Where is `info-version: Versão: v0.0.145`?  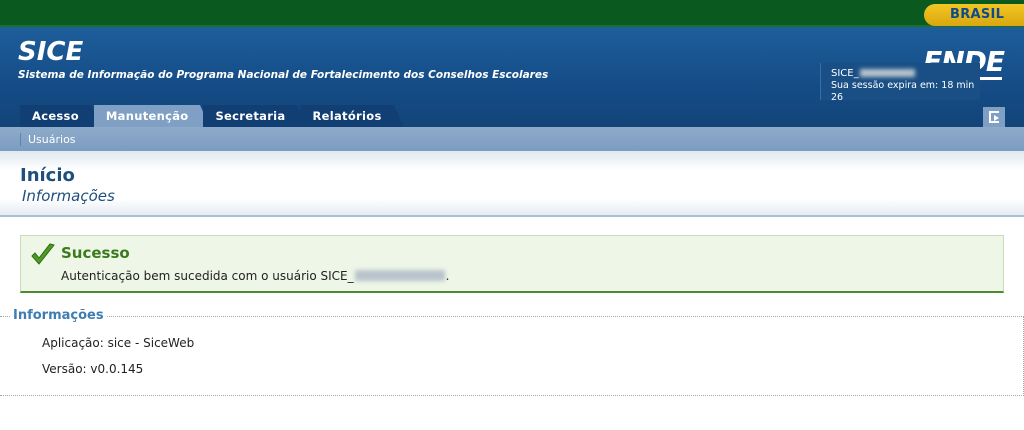
info-version: Versão: v0.0.145 is located at coordinates (93, 369).